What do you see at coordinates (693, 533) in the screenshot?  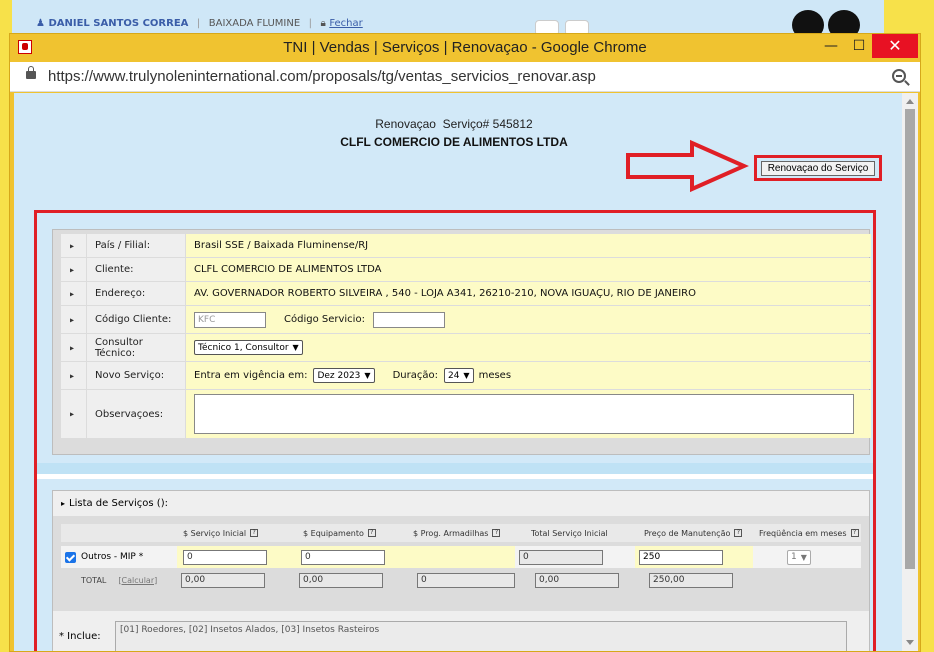 I see `col-header: Preço de Manutenção?` at bounding box center [693, 533].